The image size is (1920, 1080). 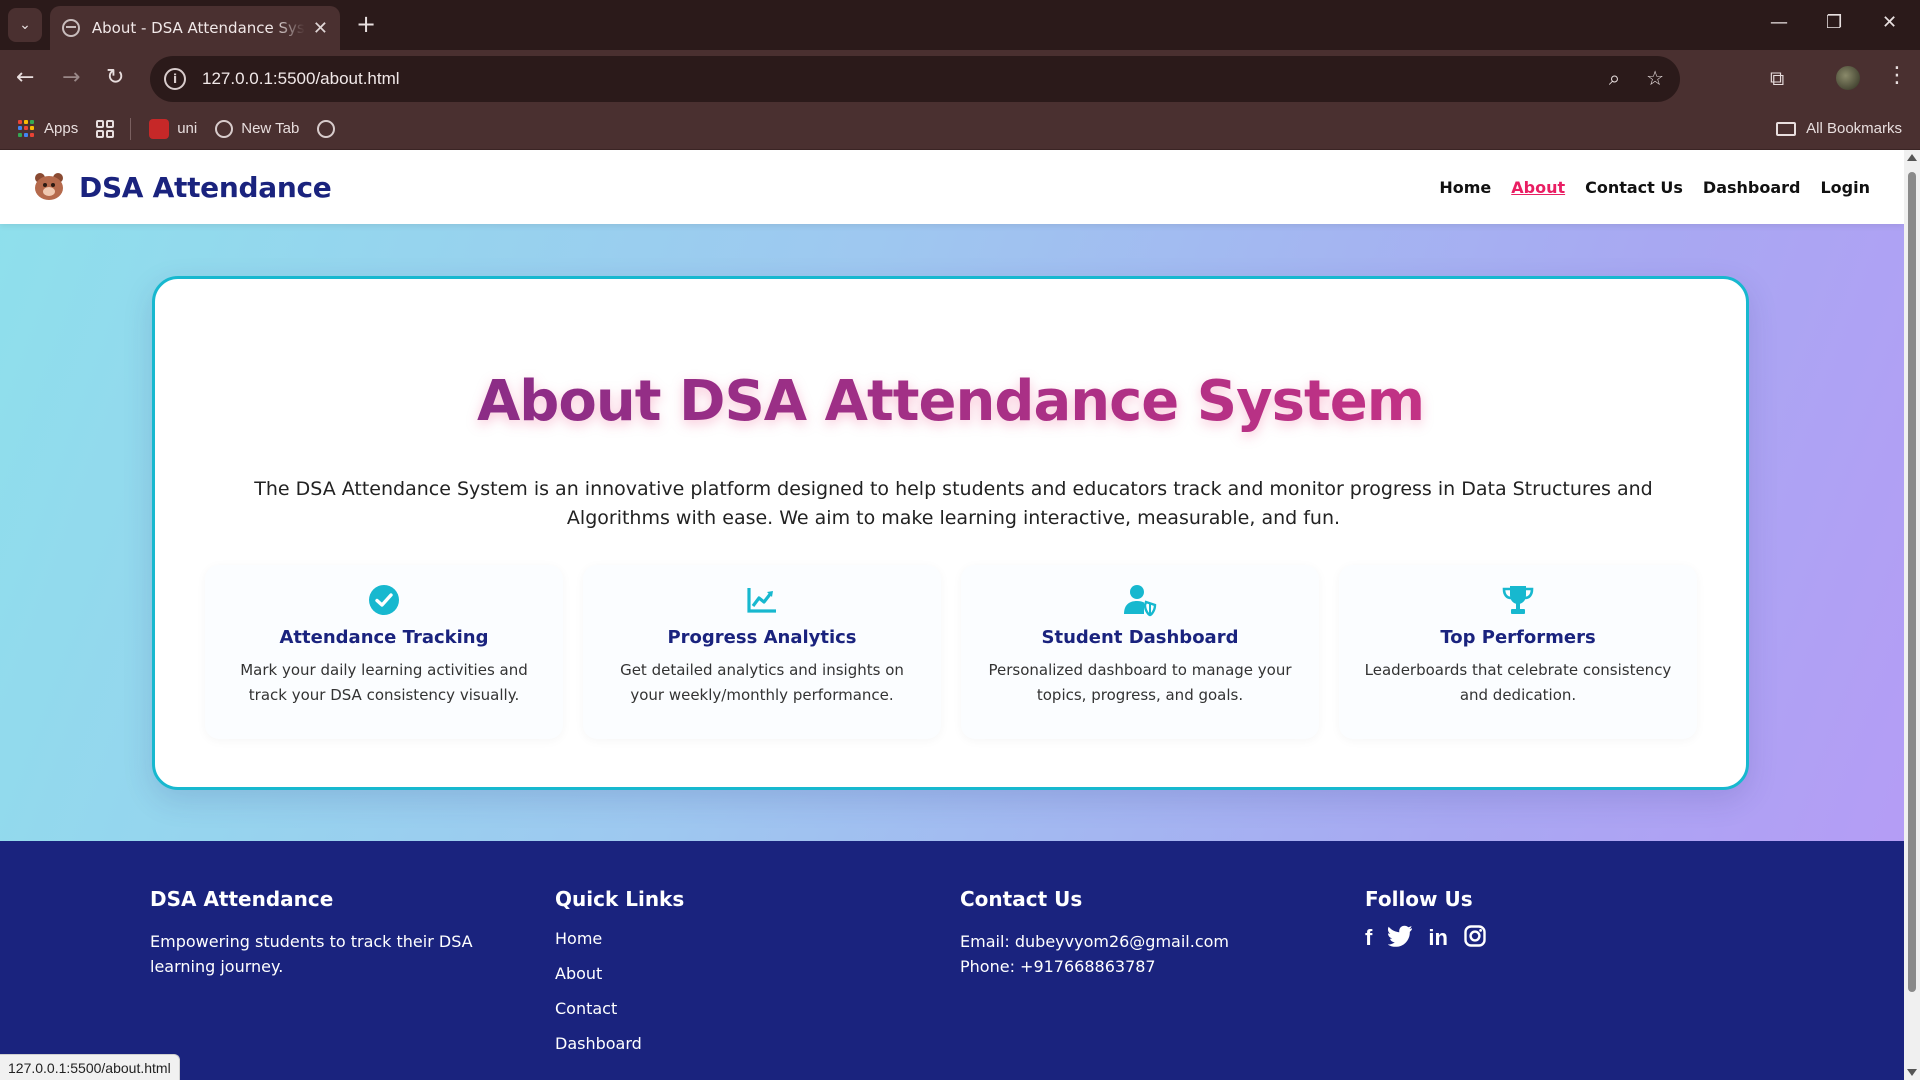 I want to click on minimize-icon: —, so click(x=1779, y=22).